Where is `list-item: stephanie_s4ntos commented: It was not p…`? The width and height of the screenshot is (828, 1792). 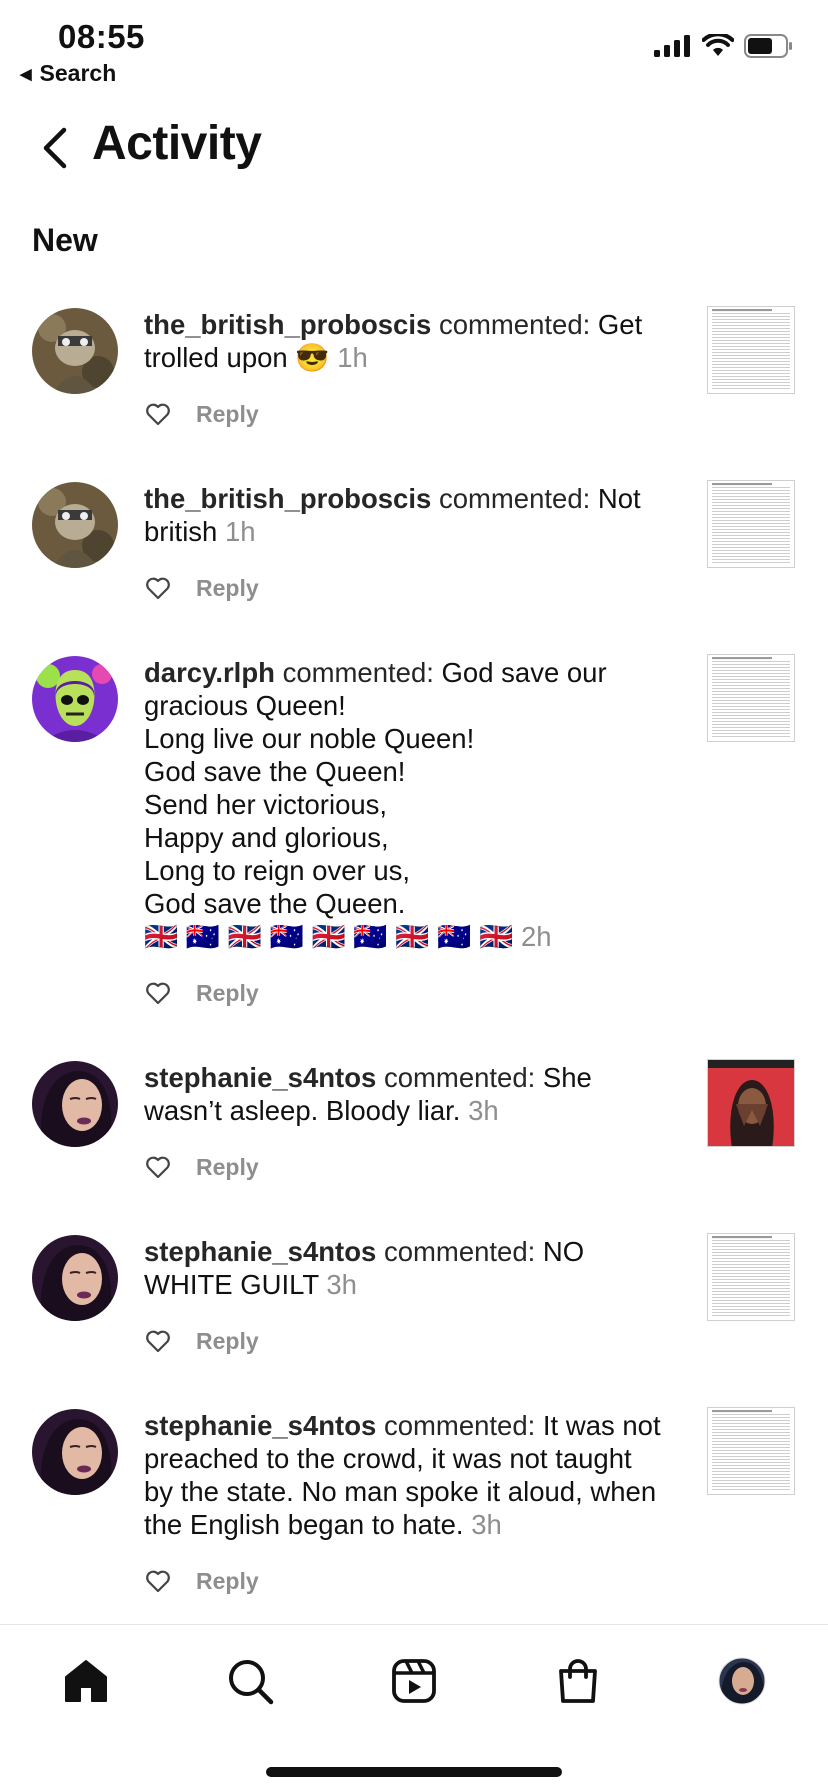
list-item: stephanie_s4ntos commented: It was not p… is located at coordinates (414, 1505).